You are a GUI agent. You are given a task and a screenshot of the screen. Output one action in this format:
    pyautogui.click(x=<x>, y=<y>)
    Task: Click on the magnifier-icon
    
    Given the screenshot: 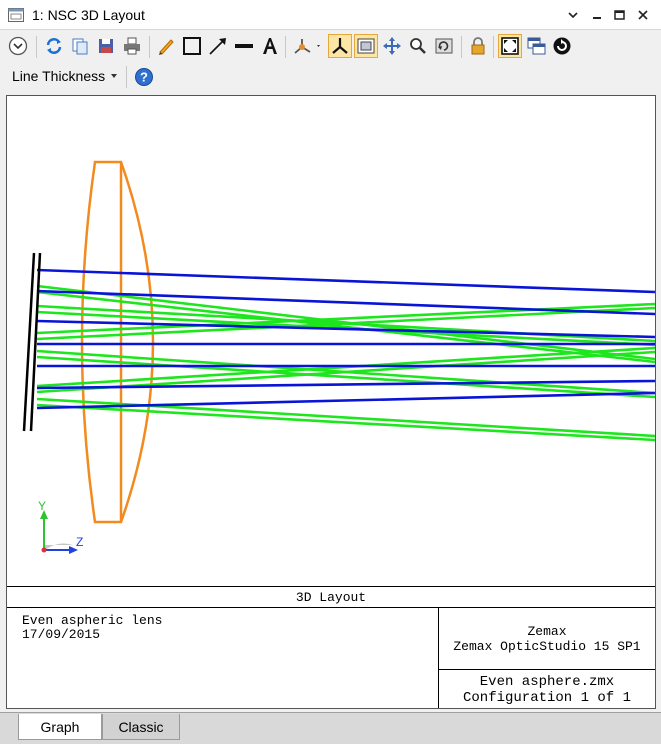 What is the action you would take?
    pyautogui.click(x=418, y=46)
    